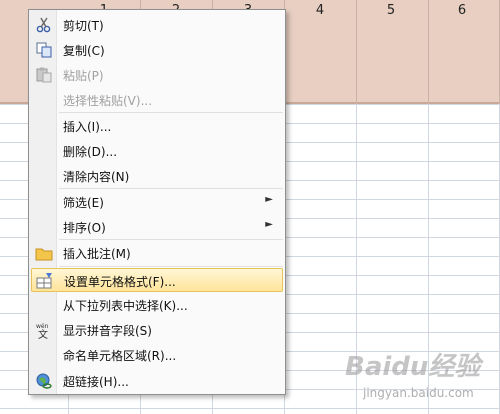 This screenshot has width=500, height=414. What do you see at coordinates (84, 51) in the screenshot?
I see `menu-item-label: 复制(C)` at bounding box center [84, 51].